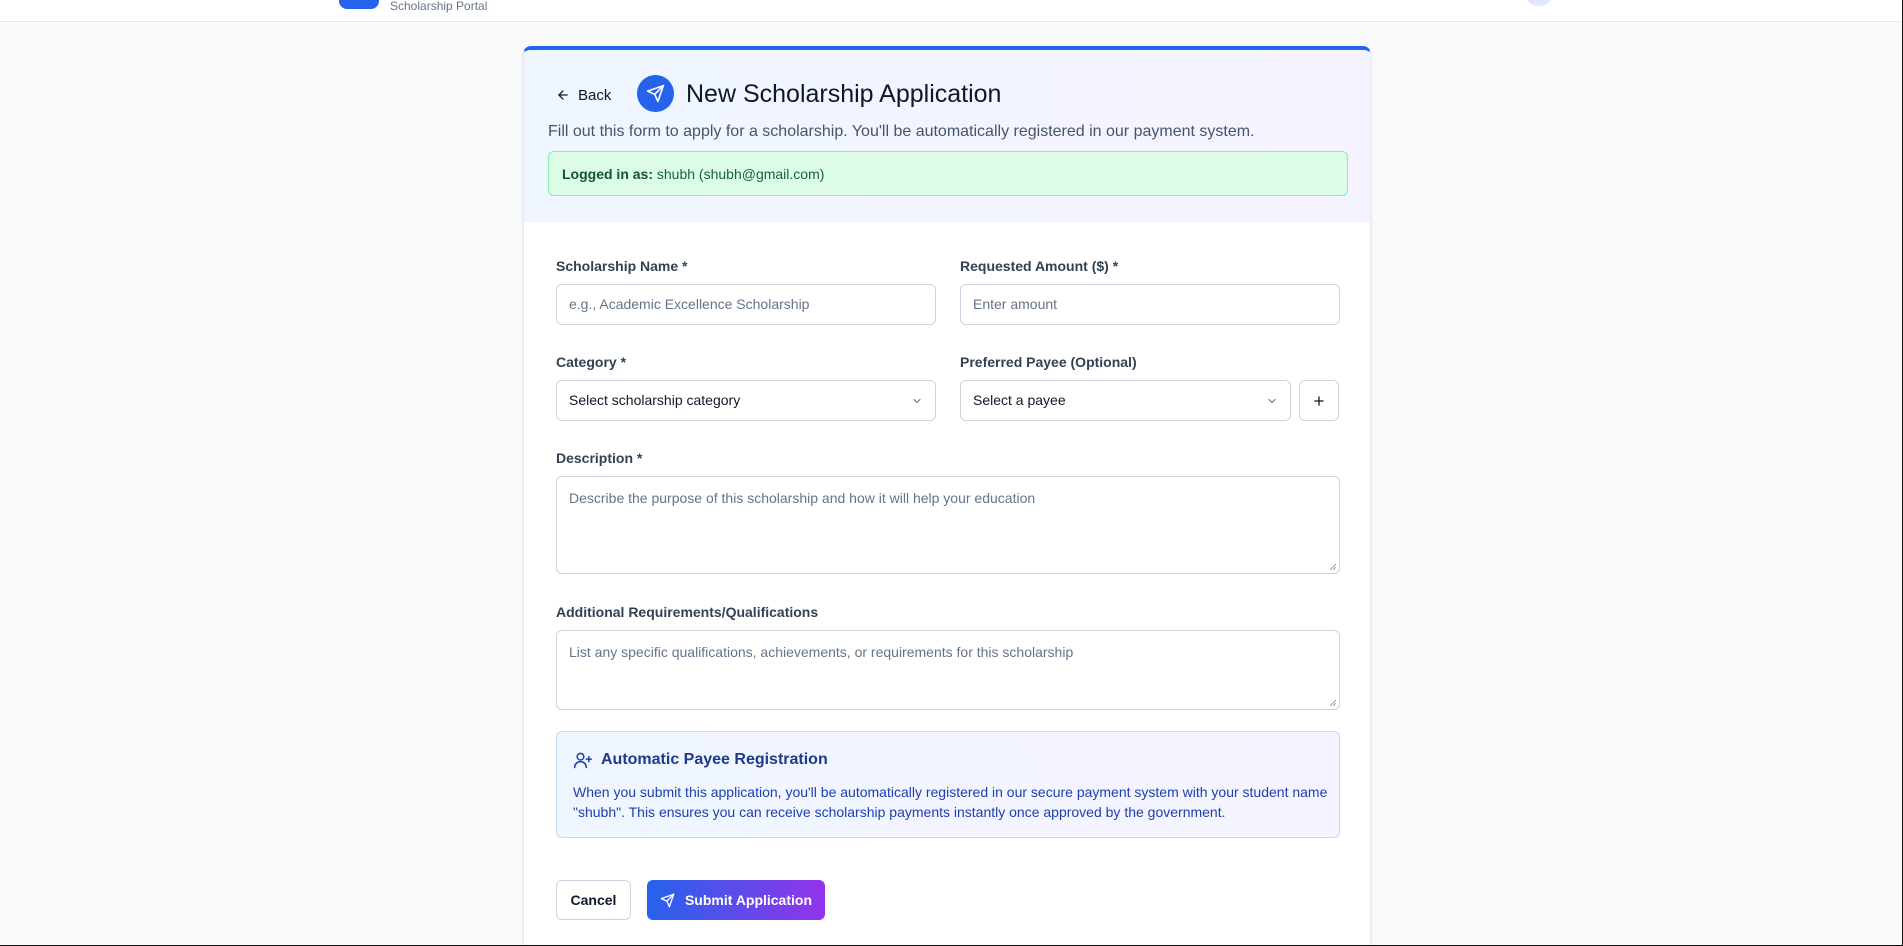  I want to click on page-title: New Scholarship Application, so click(844, 94).